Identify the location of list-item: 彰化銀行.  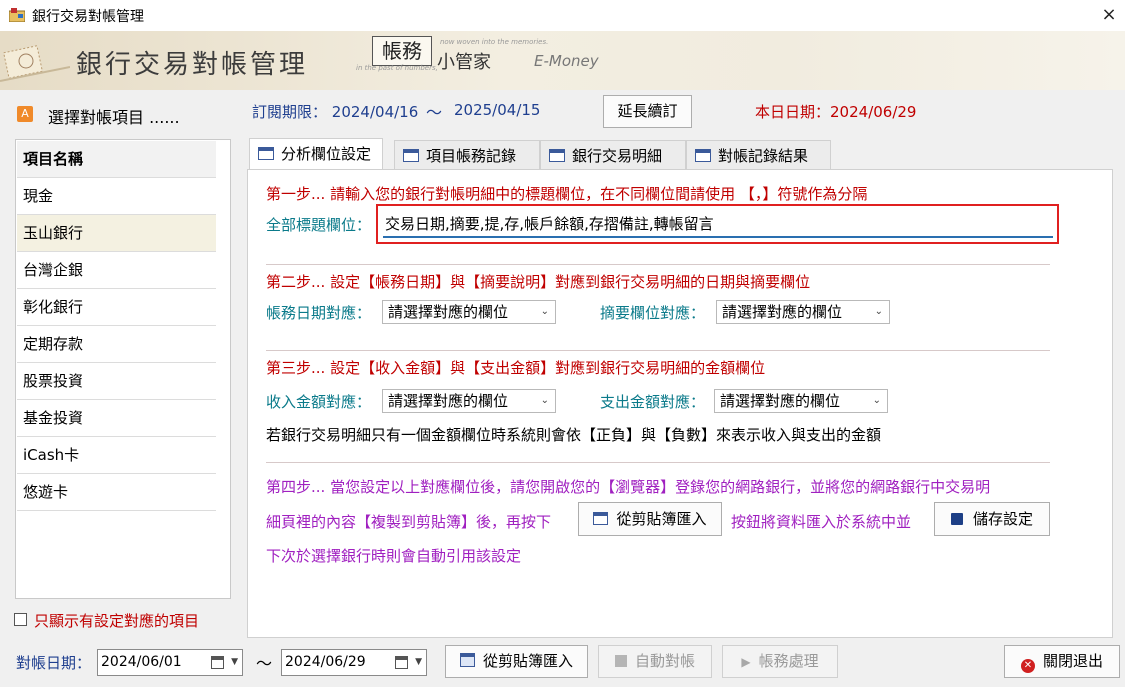
(116, 307).